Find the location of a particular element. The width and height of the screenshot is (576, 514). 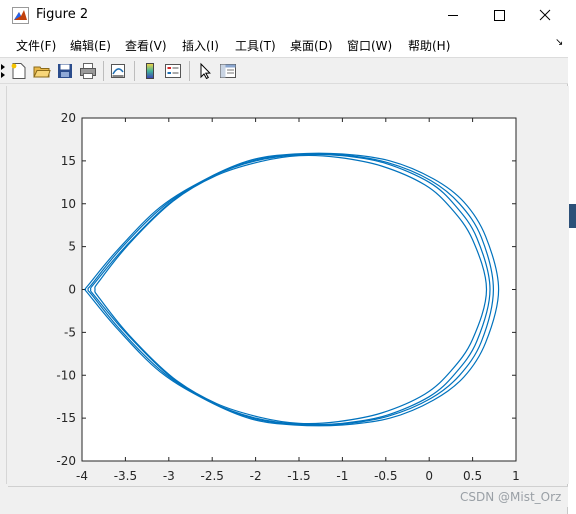

maximize-button is located at coordinates (499, 15).